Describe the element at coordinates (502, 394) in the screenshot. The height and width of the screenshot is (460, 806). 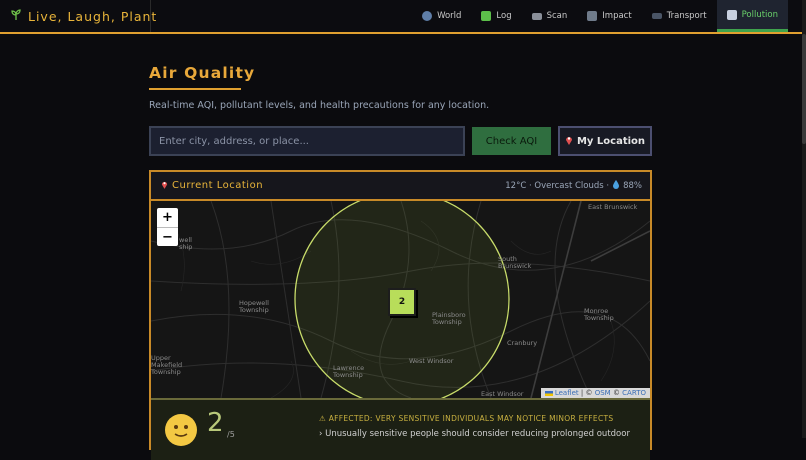
I see `map-label: East Windsor` at that location.